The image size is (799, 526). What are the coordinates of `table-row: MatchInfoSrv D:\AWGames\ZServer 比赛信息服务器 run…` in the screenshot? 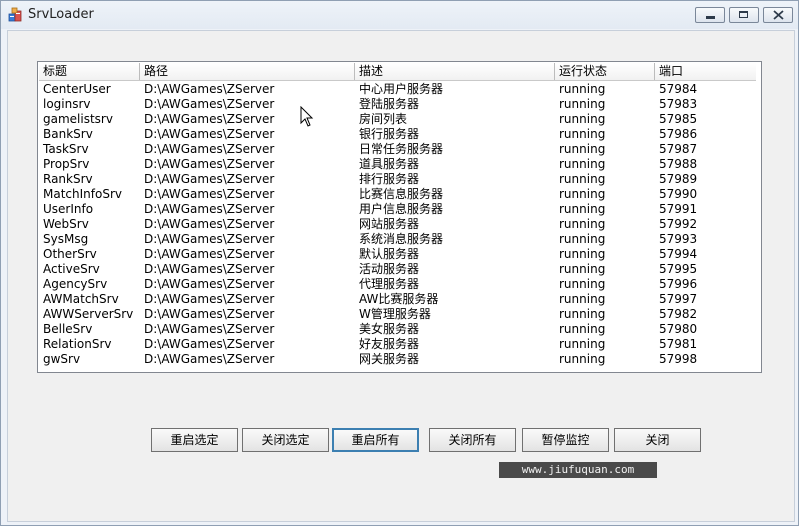 It's located at (397, 194).